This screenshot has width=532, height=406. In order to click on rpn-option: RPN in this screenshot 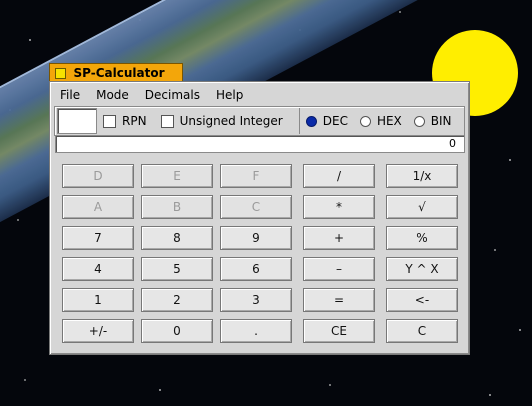, I will do `click(125, 121)`.